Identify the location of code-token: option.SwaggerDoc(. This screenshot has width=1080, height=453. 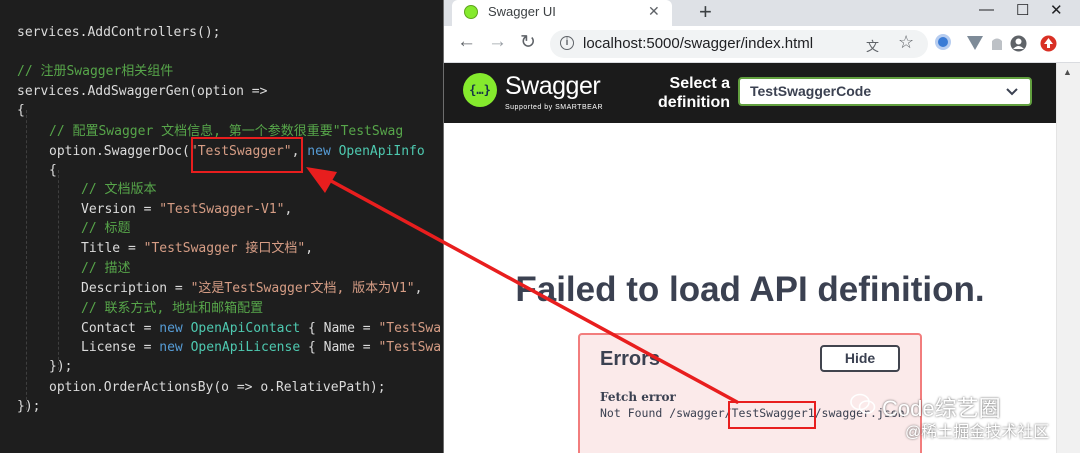
(119, 151).